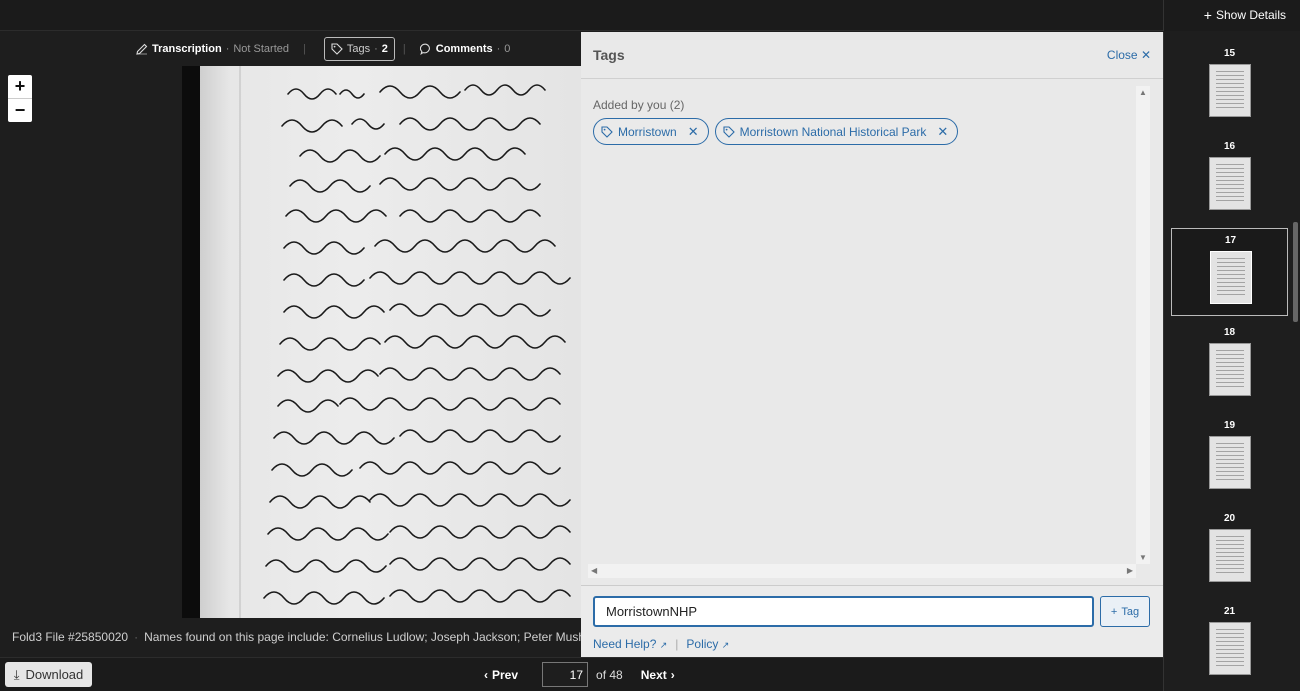 This screenshot has height=691, width=1300. I want to click on comments-button: Comments · 0, so click(465, 49).